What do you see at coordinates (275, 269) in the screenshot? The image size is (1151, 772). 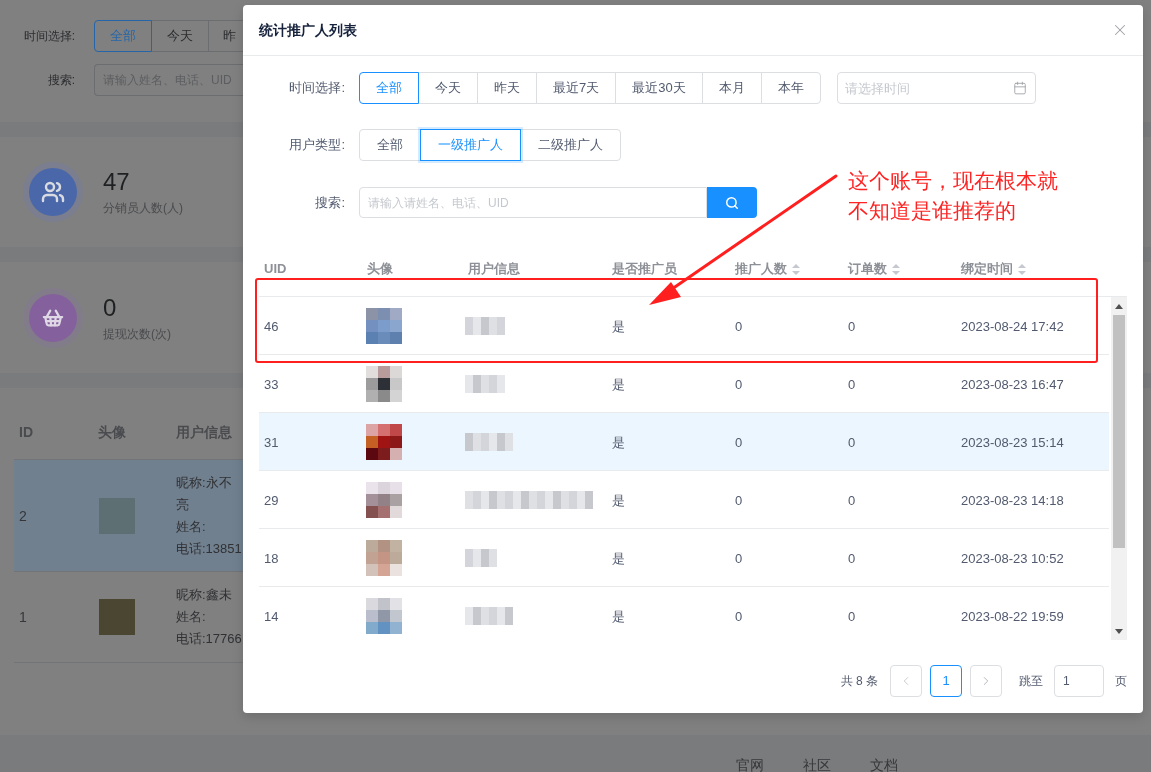 I see `column-header: UID` at bounding box center [275, 269].